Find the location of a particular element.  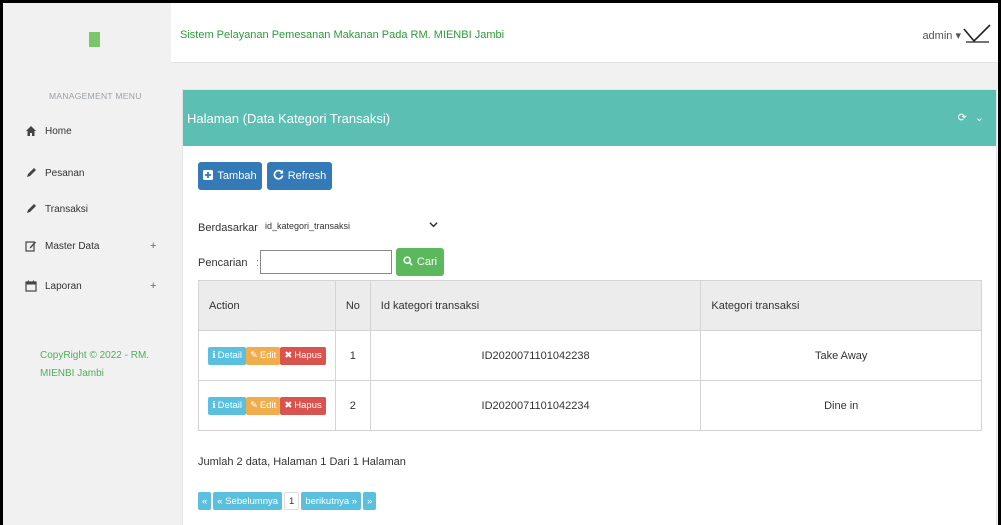

search-icon is located at coordinates (408, 262).